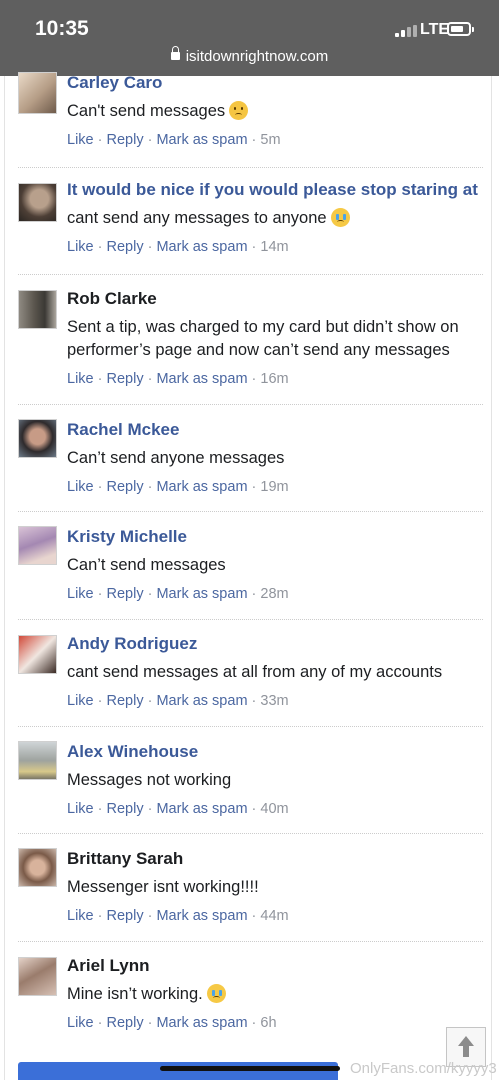 This screenshot has height=1080, width=499. Describe the element at coordinates (275, 752) in the screenshot. I see `comment-author: Alex Winehouse` at that location.